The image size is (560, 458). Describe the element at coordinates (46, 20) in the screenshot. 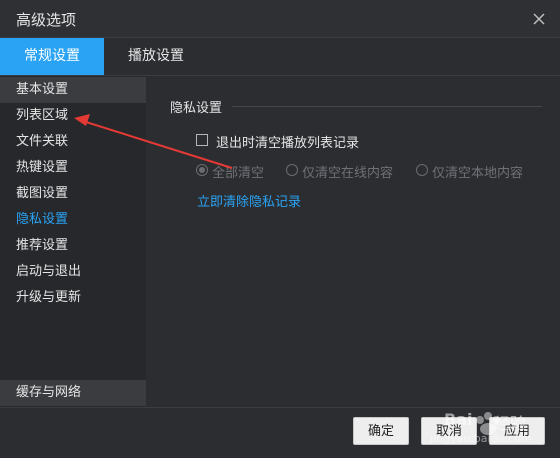

I see `window-title: 高级选项` at that location.